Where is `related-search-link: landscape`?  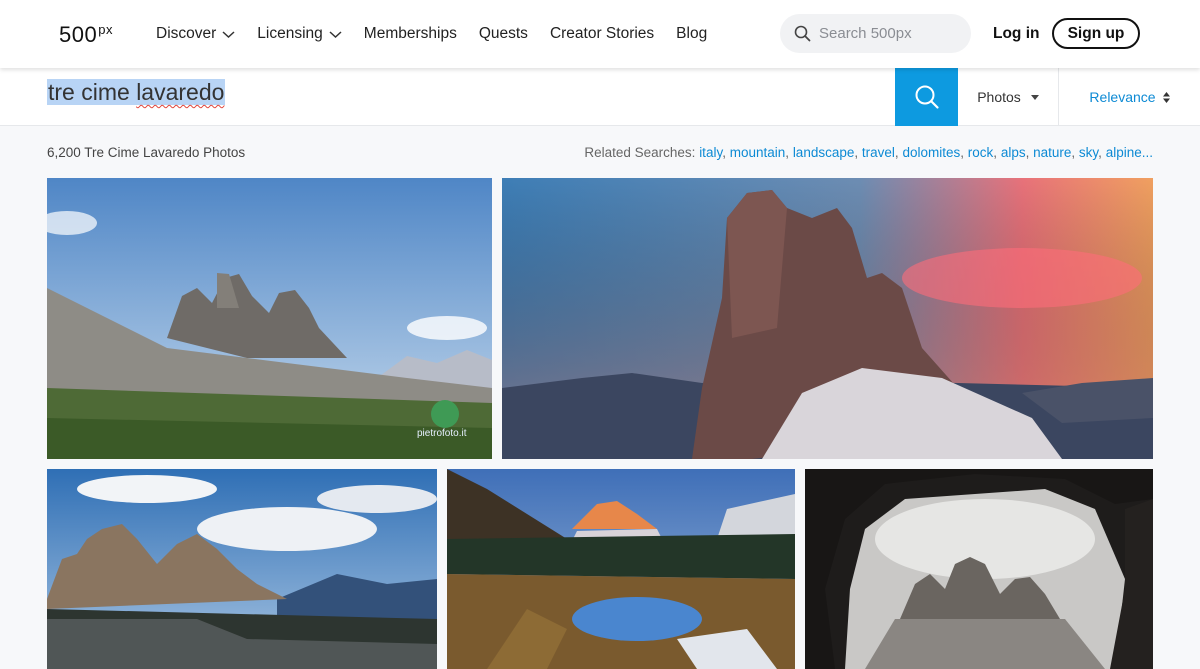 related-search-link: landscape is located at coordinates (824, 152).